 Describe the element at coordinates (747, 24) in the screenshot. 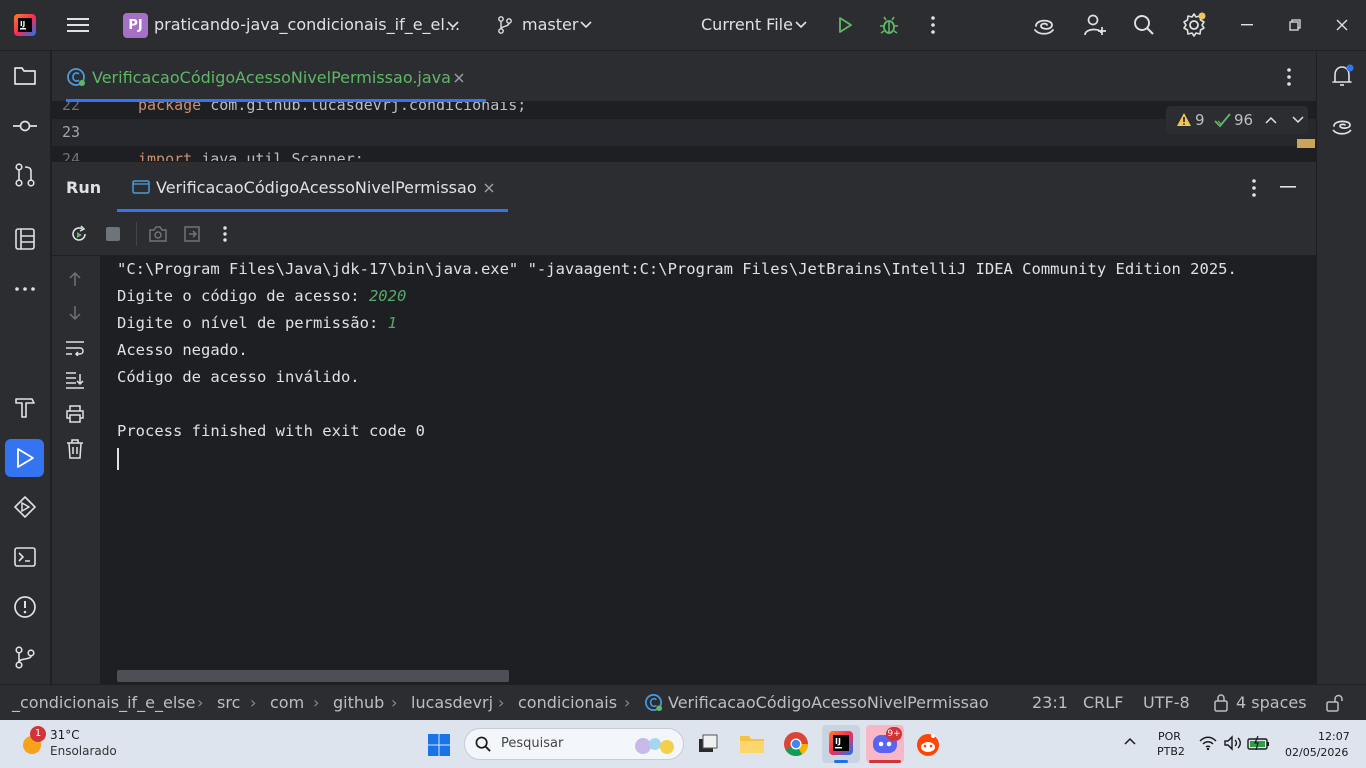

I see `run-config-selector: Current File` at that location.